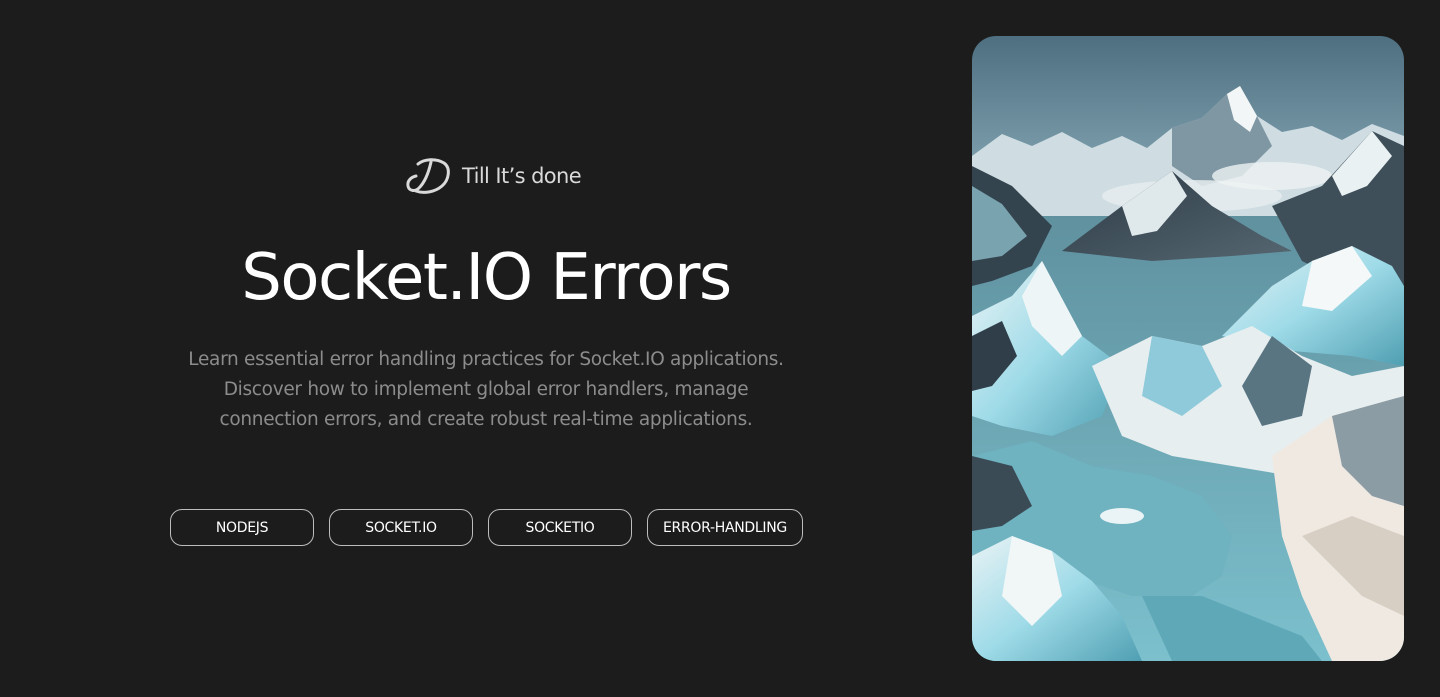 The height and width of the screenshot is (697, 1440). I want to click on tag-nodejs: NODEJS, so click(242, 527).